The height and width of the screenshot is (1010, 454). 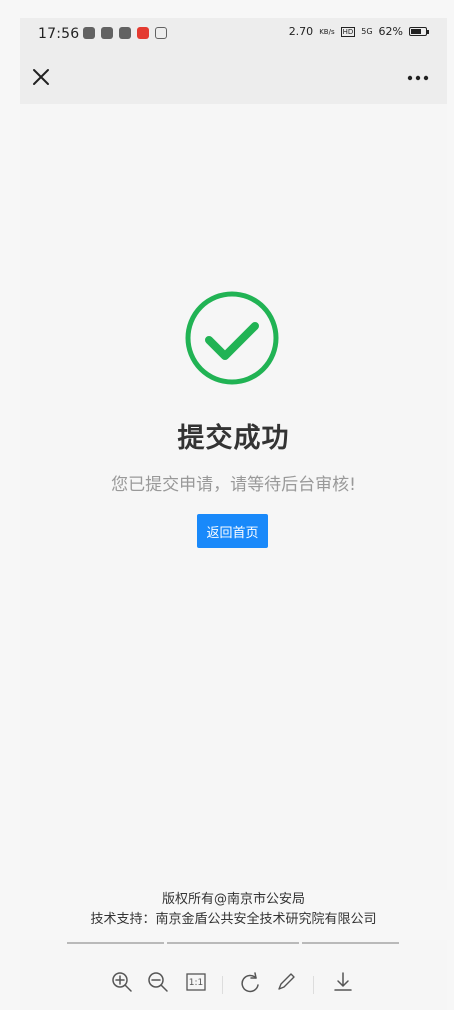 I want to click on copyright-text: 版权所有@南京市公安局, so click(x=233, y=899).